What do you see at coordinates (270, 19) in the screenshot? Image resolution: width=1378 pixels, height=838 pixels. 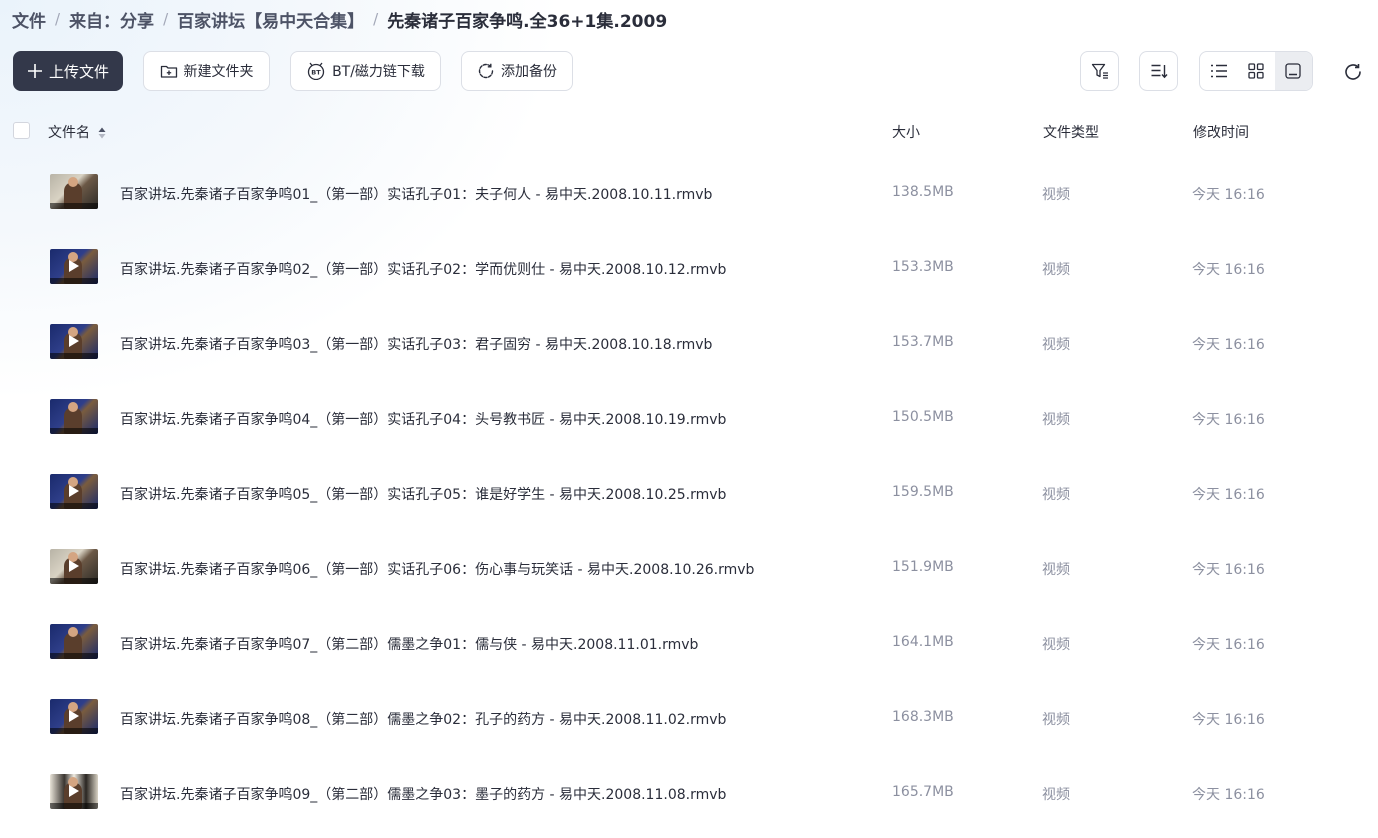 I see `breadcrumb-collection: 百家讲坛【易中天合集】` at bounding box center [270, 19].